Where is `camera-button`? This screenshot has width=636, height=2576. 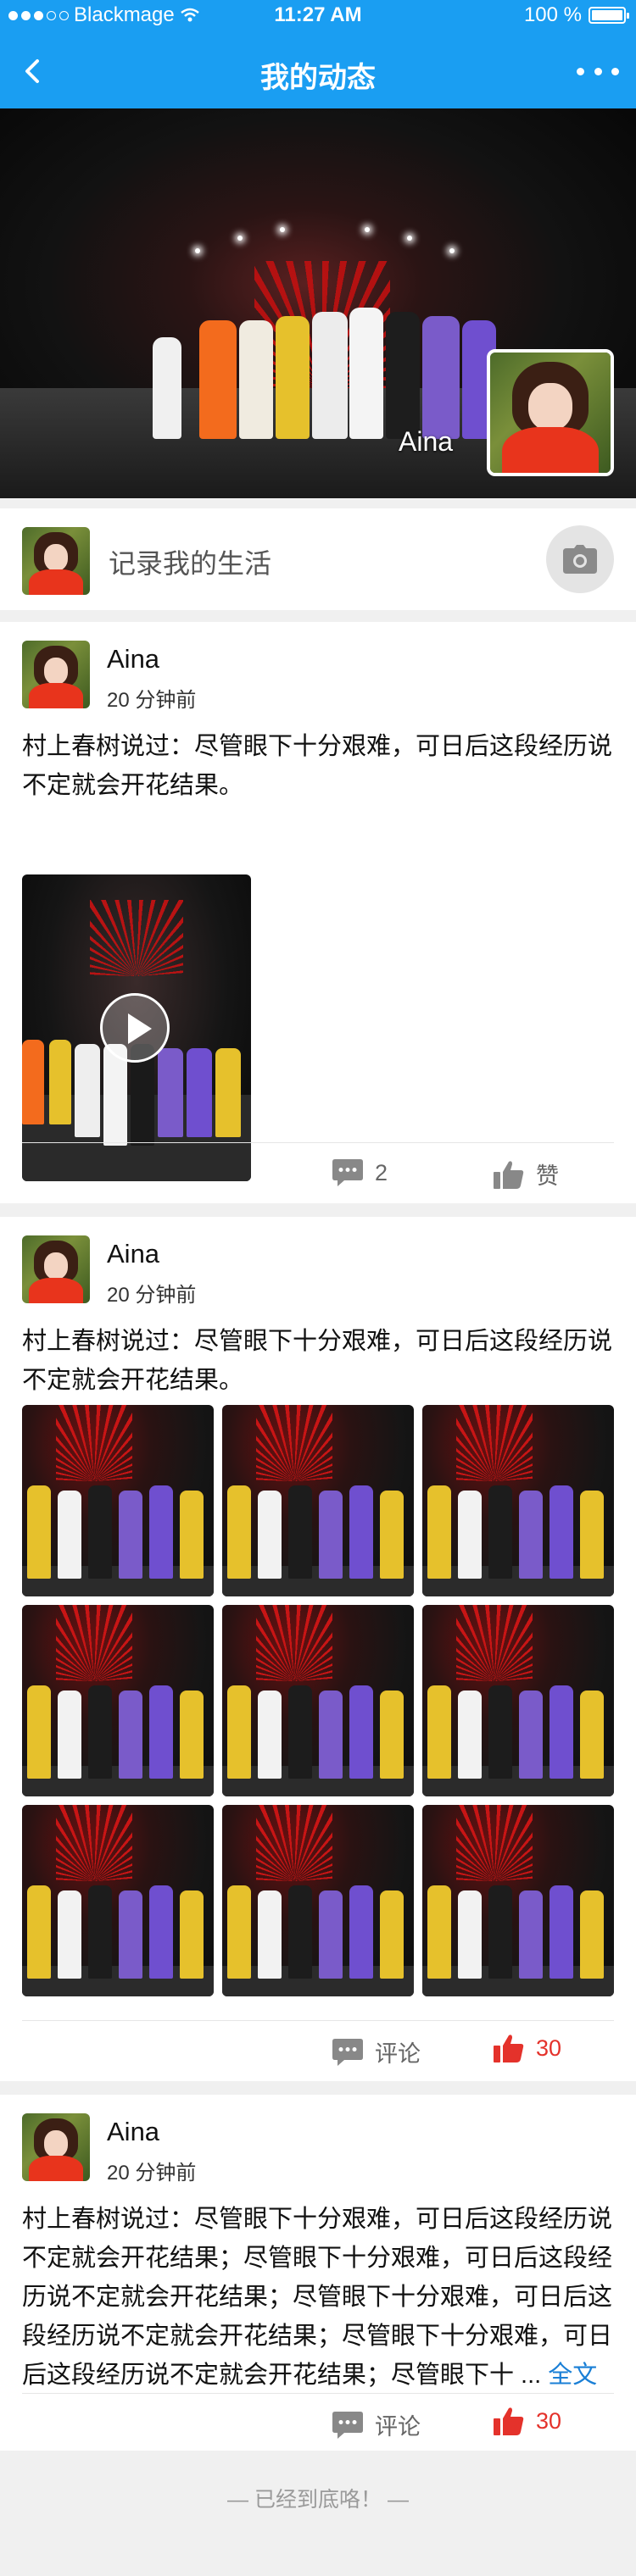 camera-button is located at coordinates (580, 559).